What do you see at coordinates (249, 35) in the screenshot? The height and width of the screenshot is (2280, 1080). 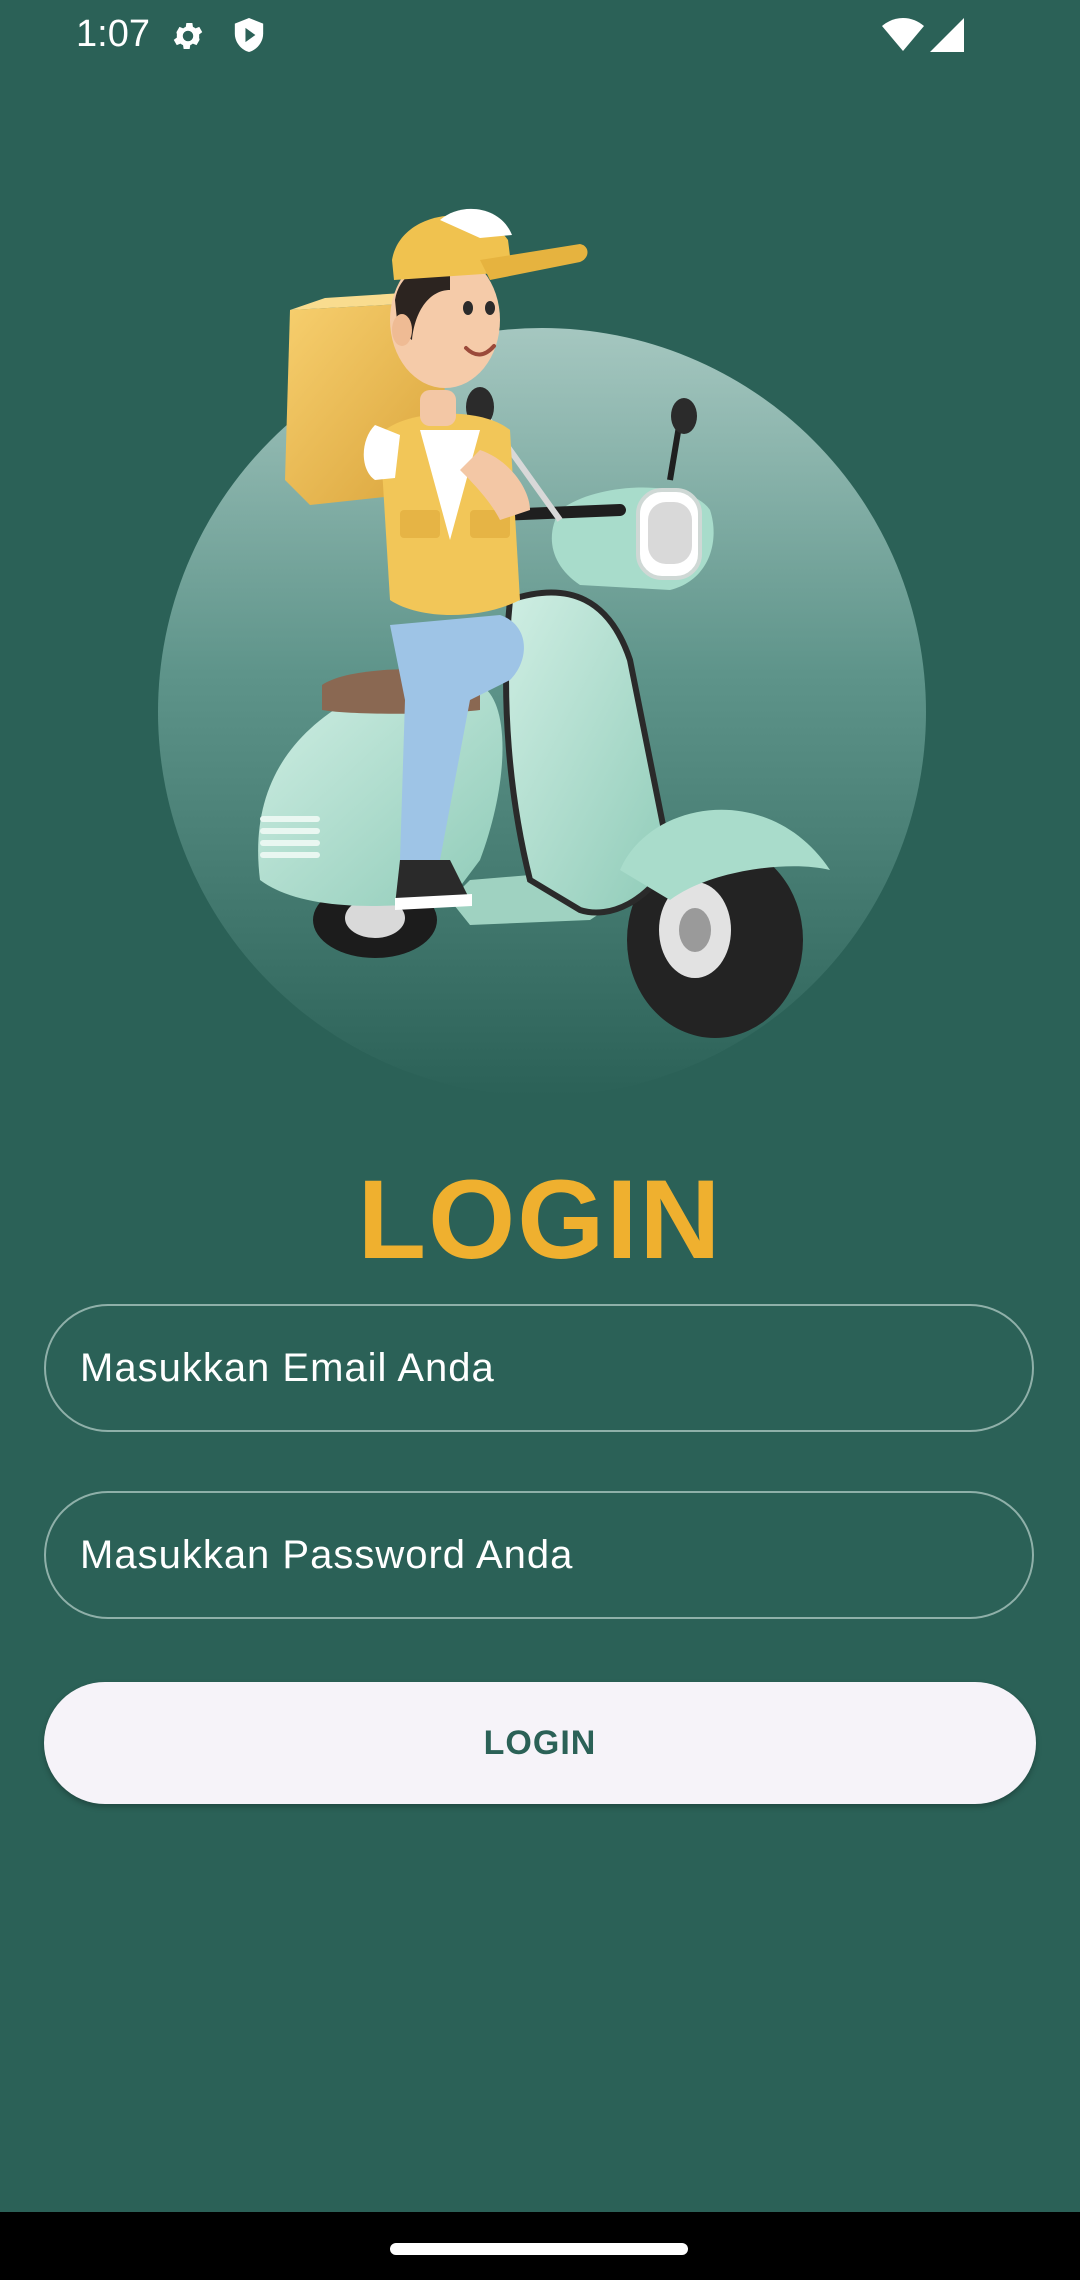 I see `shield-icon` at bounding box center [249, 35].